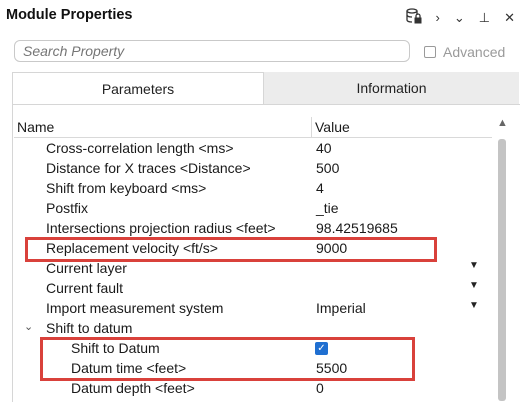 This screenshot has height=402, width=521. What do you see at coordinates (253, 388) in the screenshot?
I see `property-row: Datum depth <feet> 0` at bounding box center [253, 388].